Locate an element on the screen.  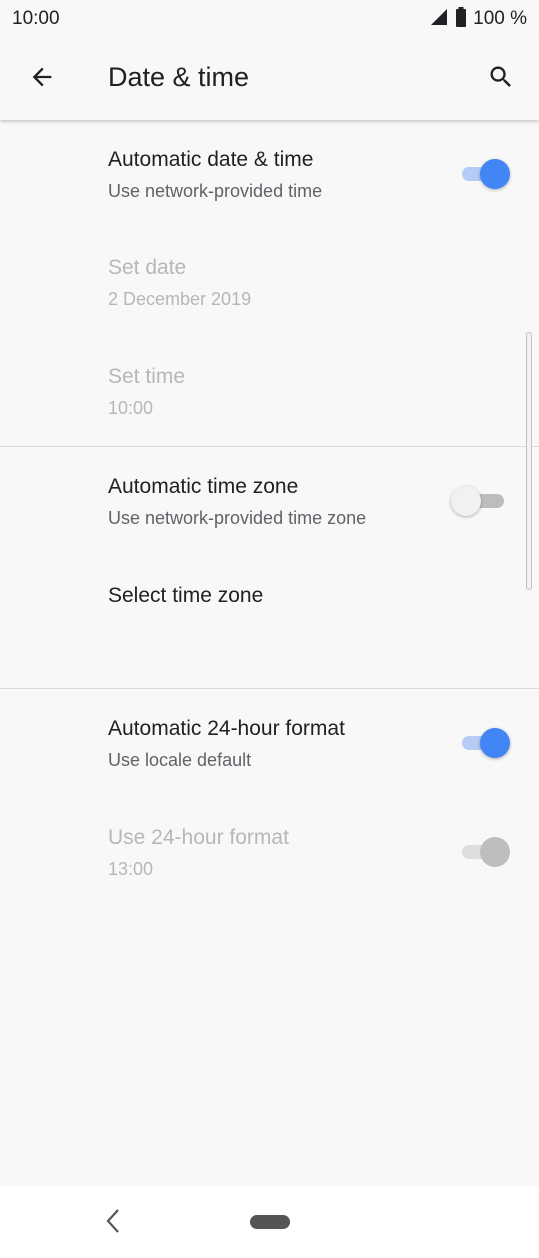
automatic-time-zone-switch is located at coordinates (481, 501).